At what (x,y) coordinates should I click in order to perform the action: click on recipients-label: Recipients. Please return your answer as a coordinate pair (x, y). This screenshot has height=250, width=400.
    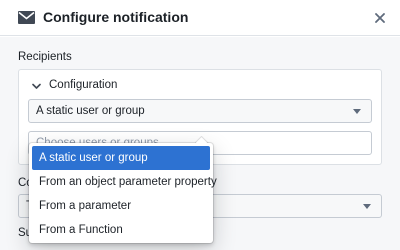
    Looking at the image, I should click on (45, 57).